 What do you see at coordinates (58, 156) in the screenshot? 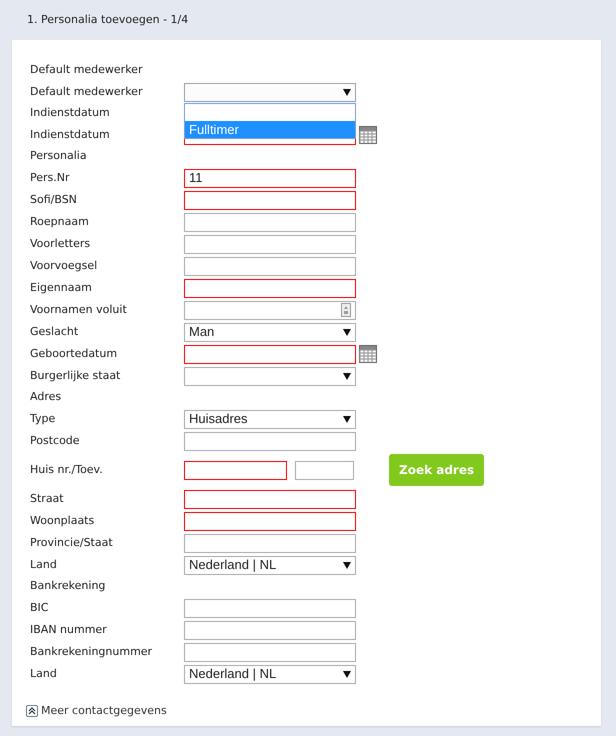
I see `section-heading: Personalia` at bounding box center [58, 156].